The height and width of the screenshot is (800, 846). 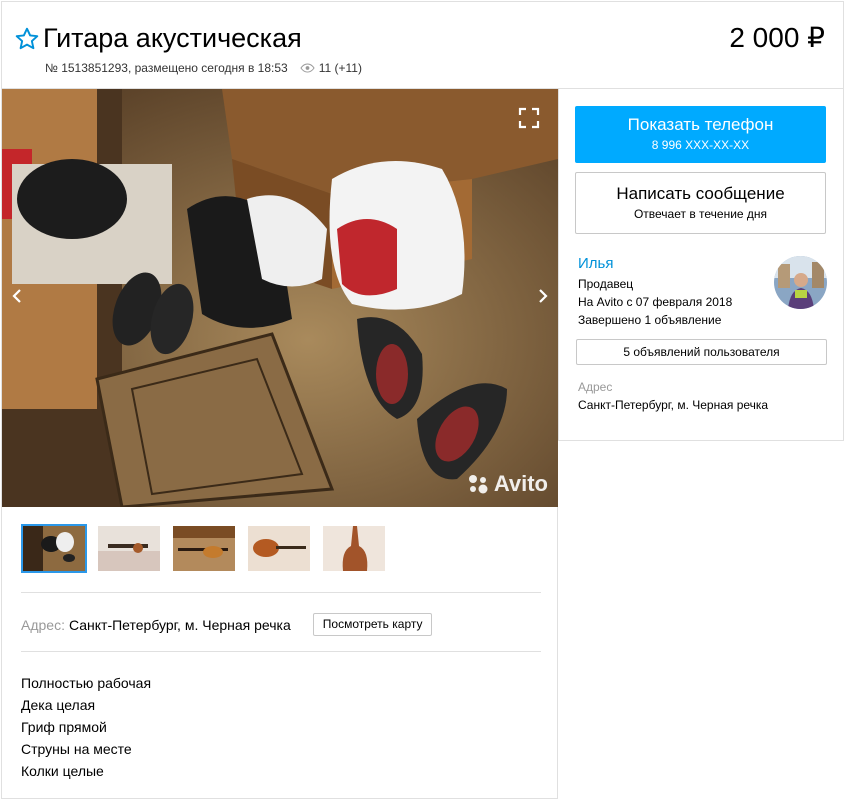 I want to click on avito-watermark: Avito, so click(x=507, y=484).